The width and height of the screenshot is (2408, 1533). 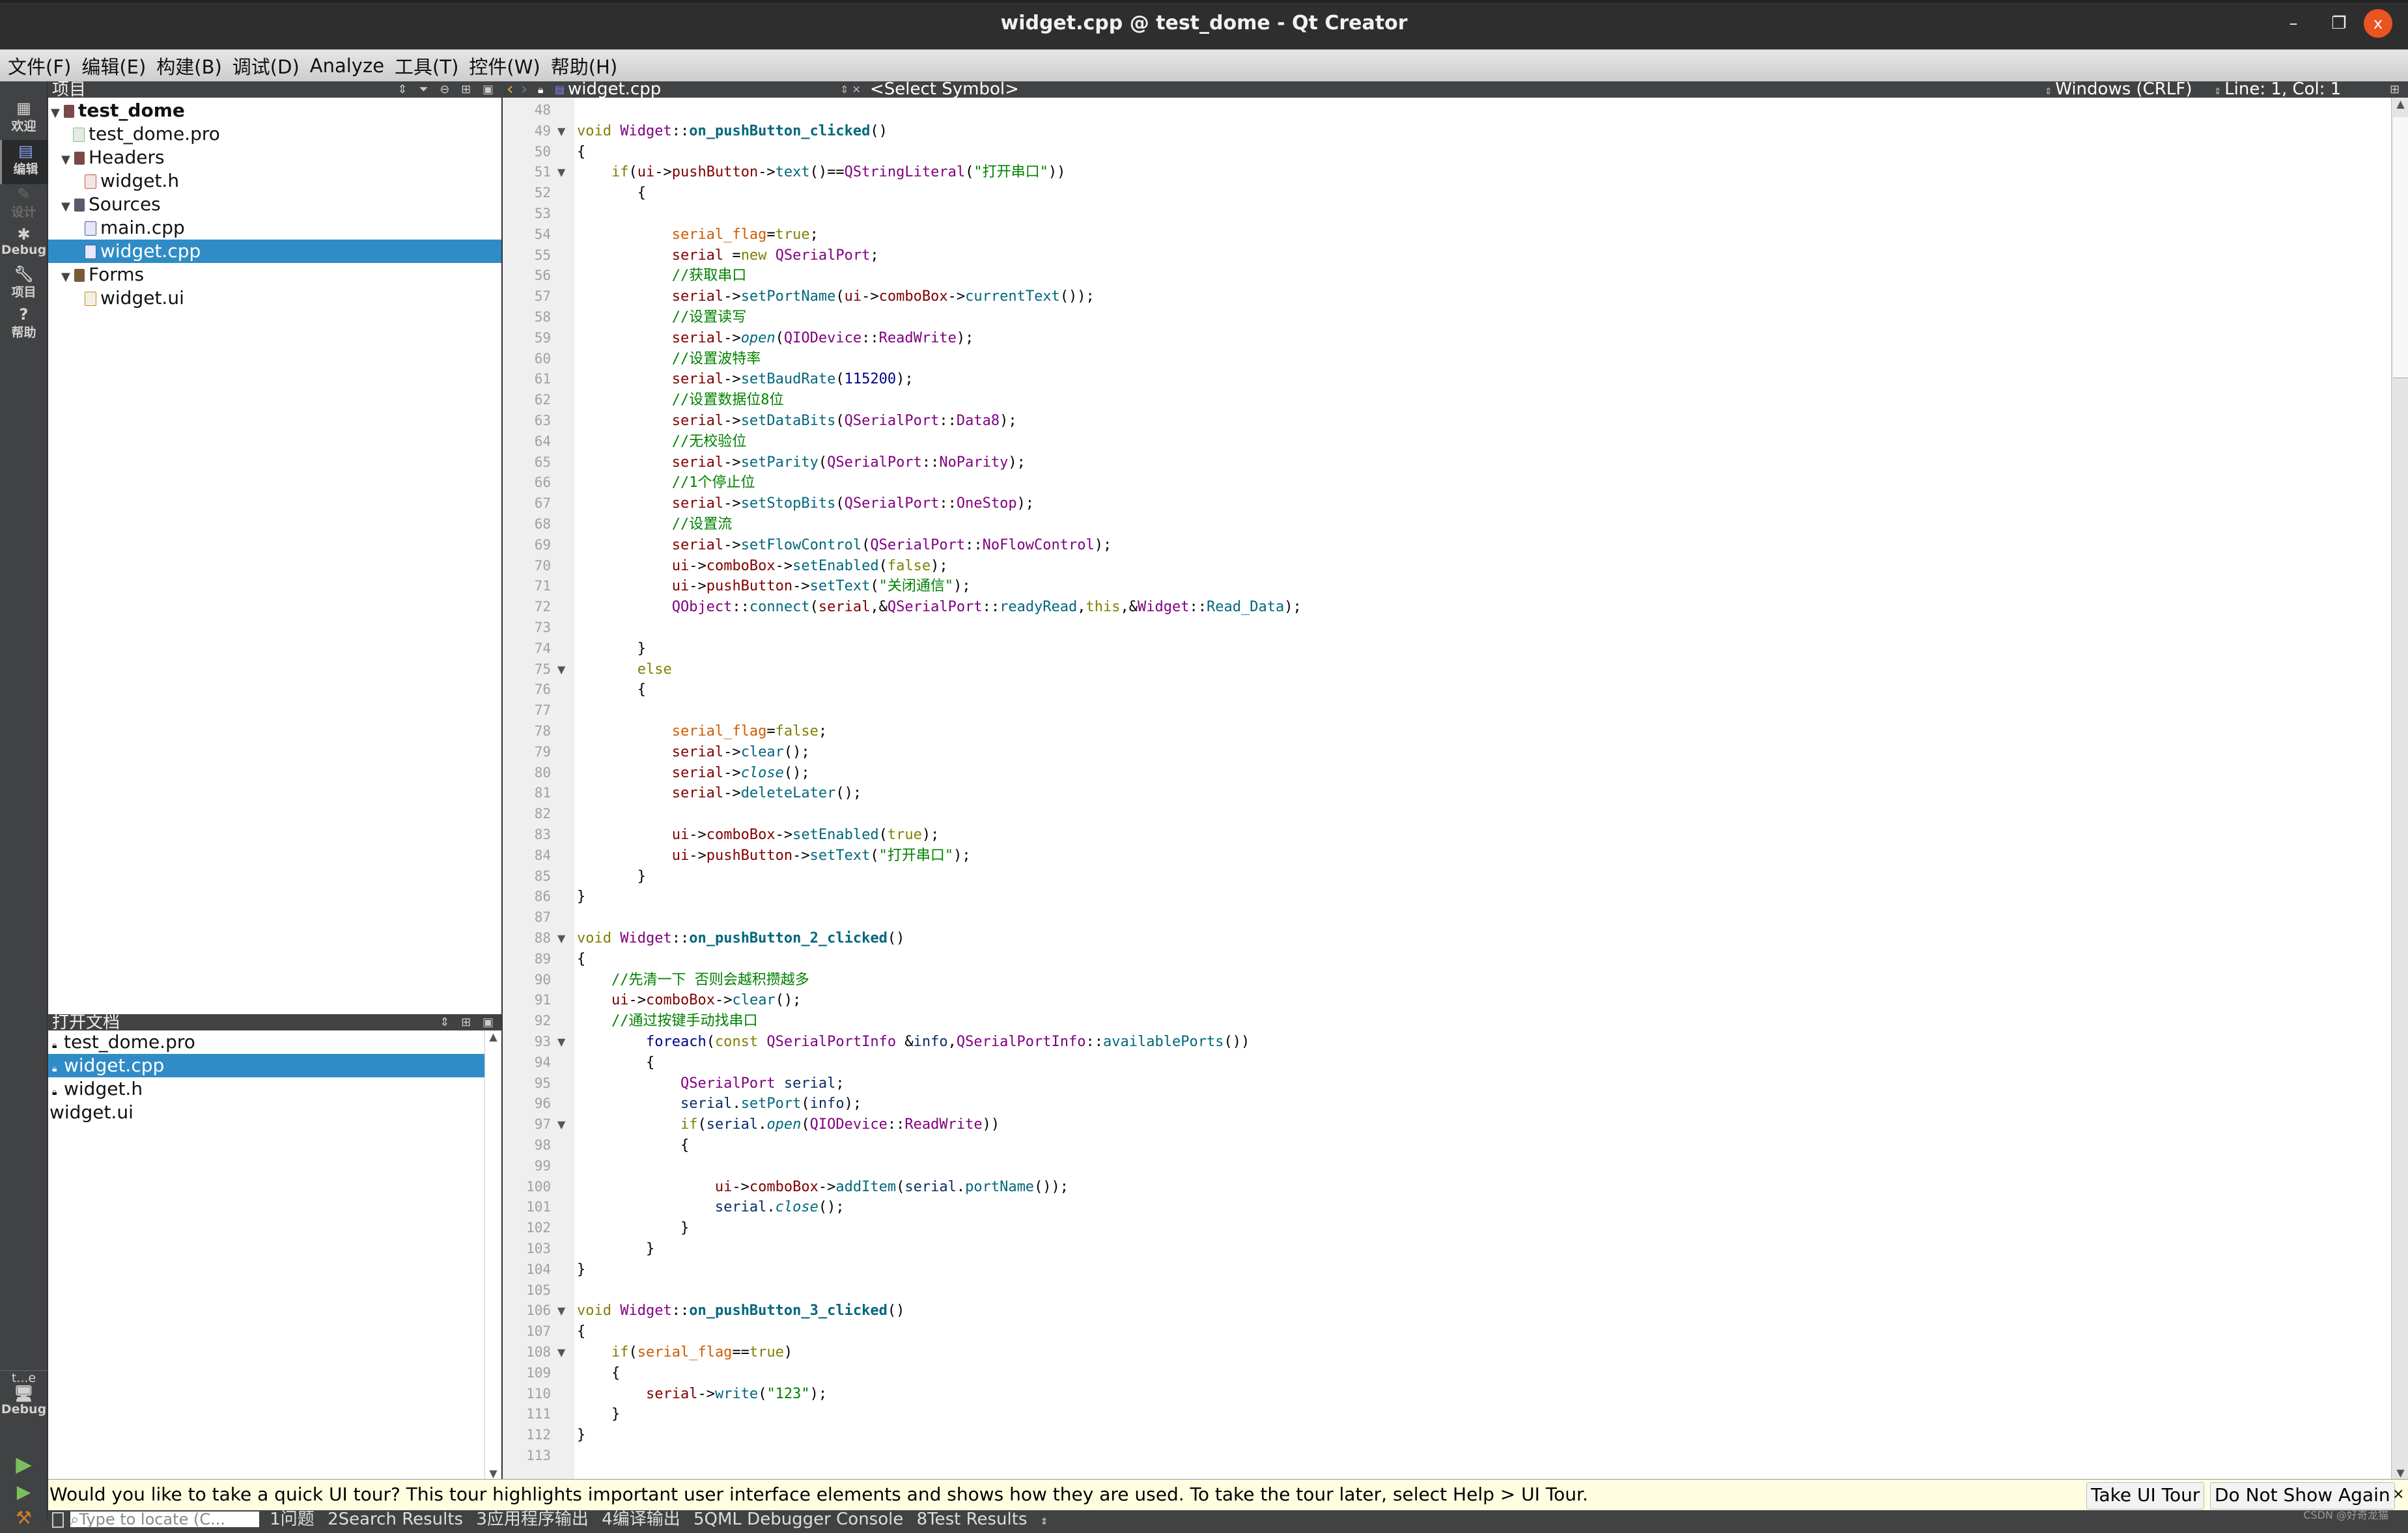 What do you see at coordinates (776, 338) in the screenshot?
I see `code-line: serial->open(QIODevice::ReadWrite);` at bounding box center [776, 338].